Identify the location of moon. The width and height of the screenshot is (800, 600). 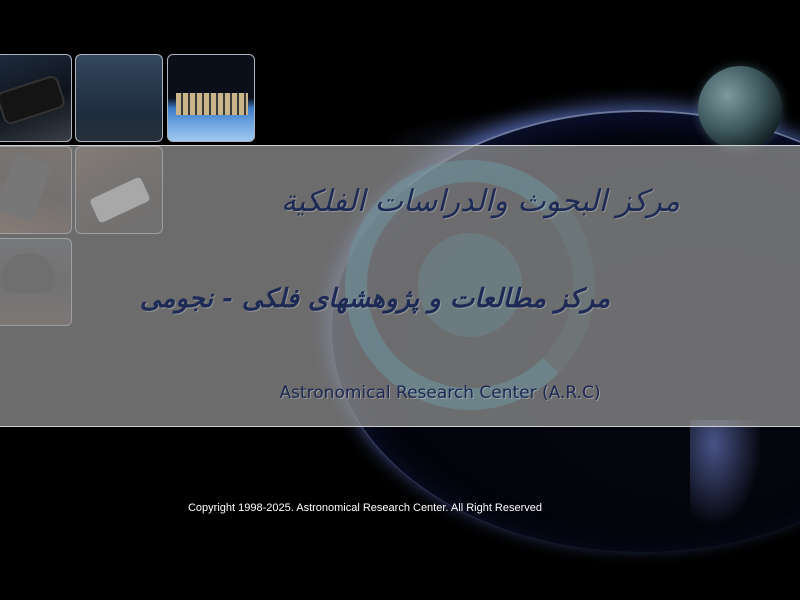
(740, 108).